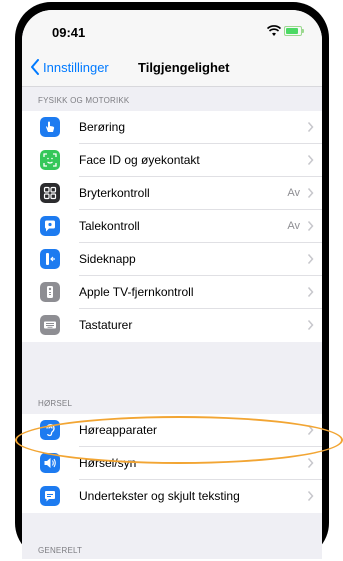 Image resolution: width=343 pixels, height=561 pixels. What do you see at coordinates (184, 67) in the screenshot?
I see `page-title: Tilgjengelighet` at bounding box center [184, 67].